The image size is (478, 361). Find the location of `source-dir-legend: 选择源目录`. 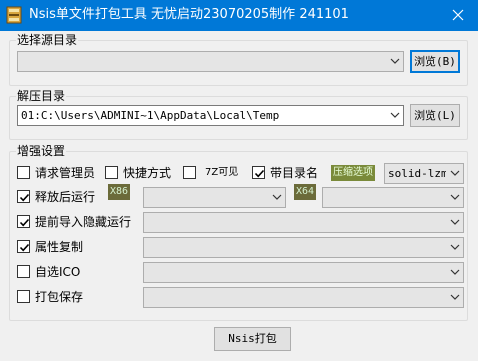

source-dir-legend: 选择源目录 is located at coordinates (47, 40).